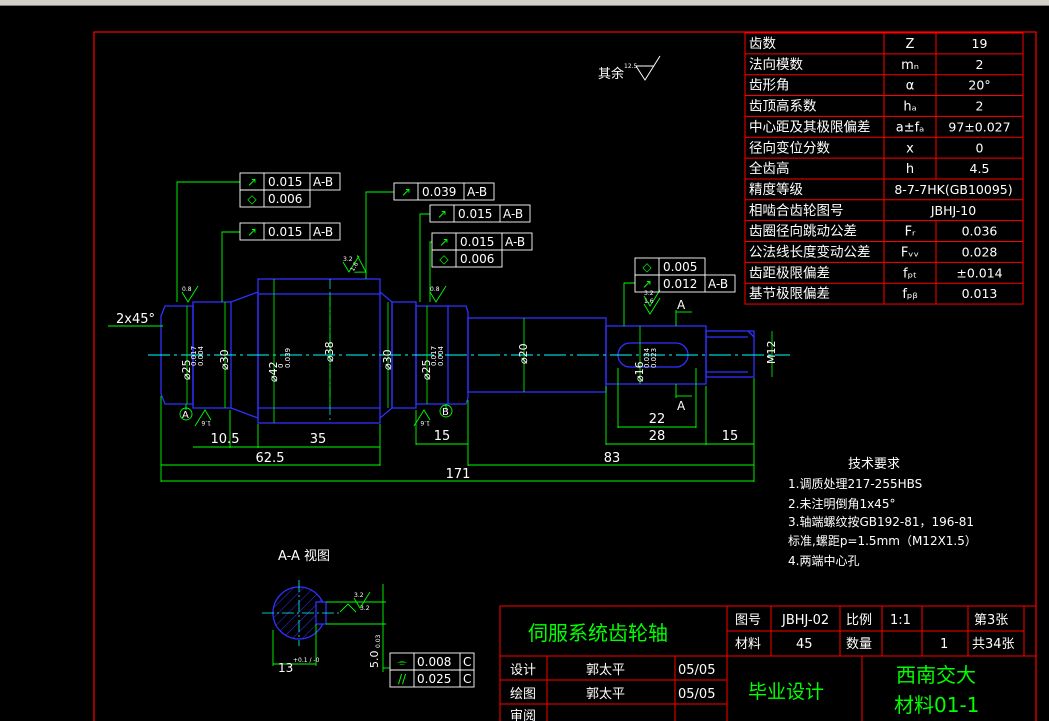 The width and height of the screenshot is (1049, 721). I want to click on spec-name: 中心距及其极限偏差, so click(810, 127).